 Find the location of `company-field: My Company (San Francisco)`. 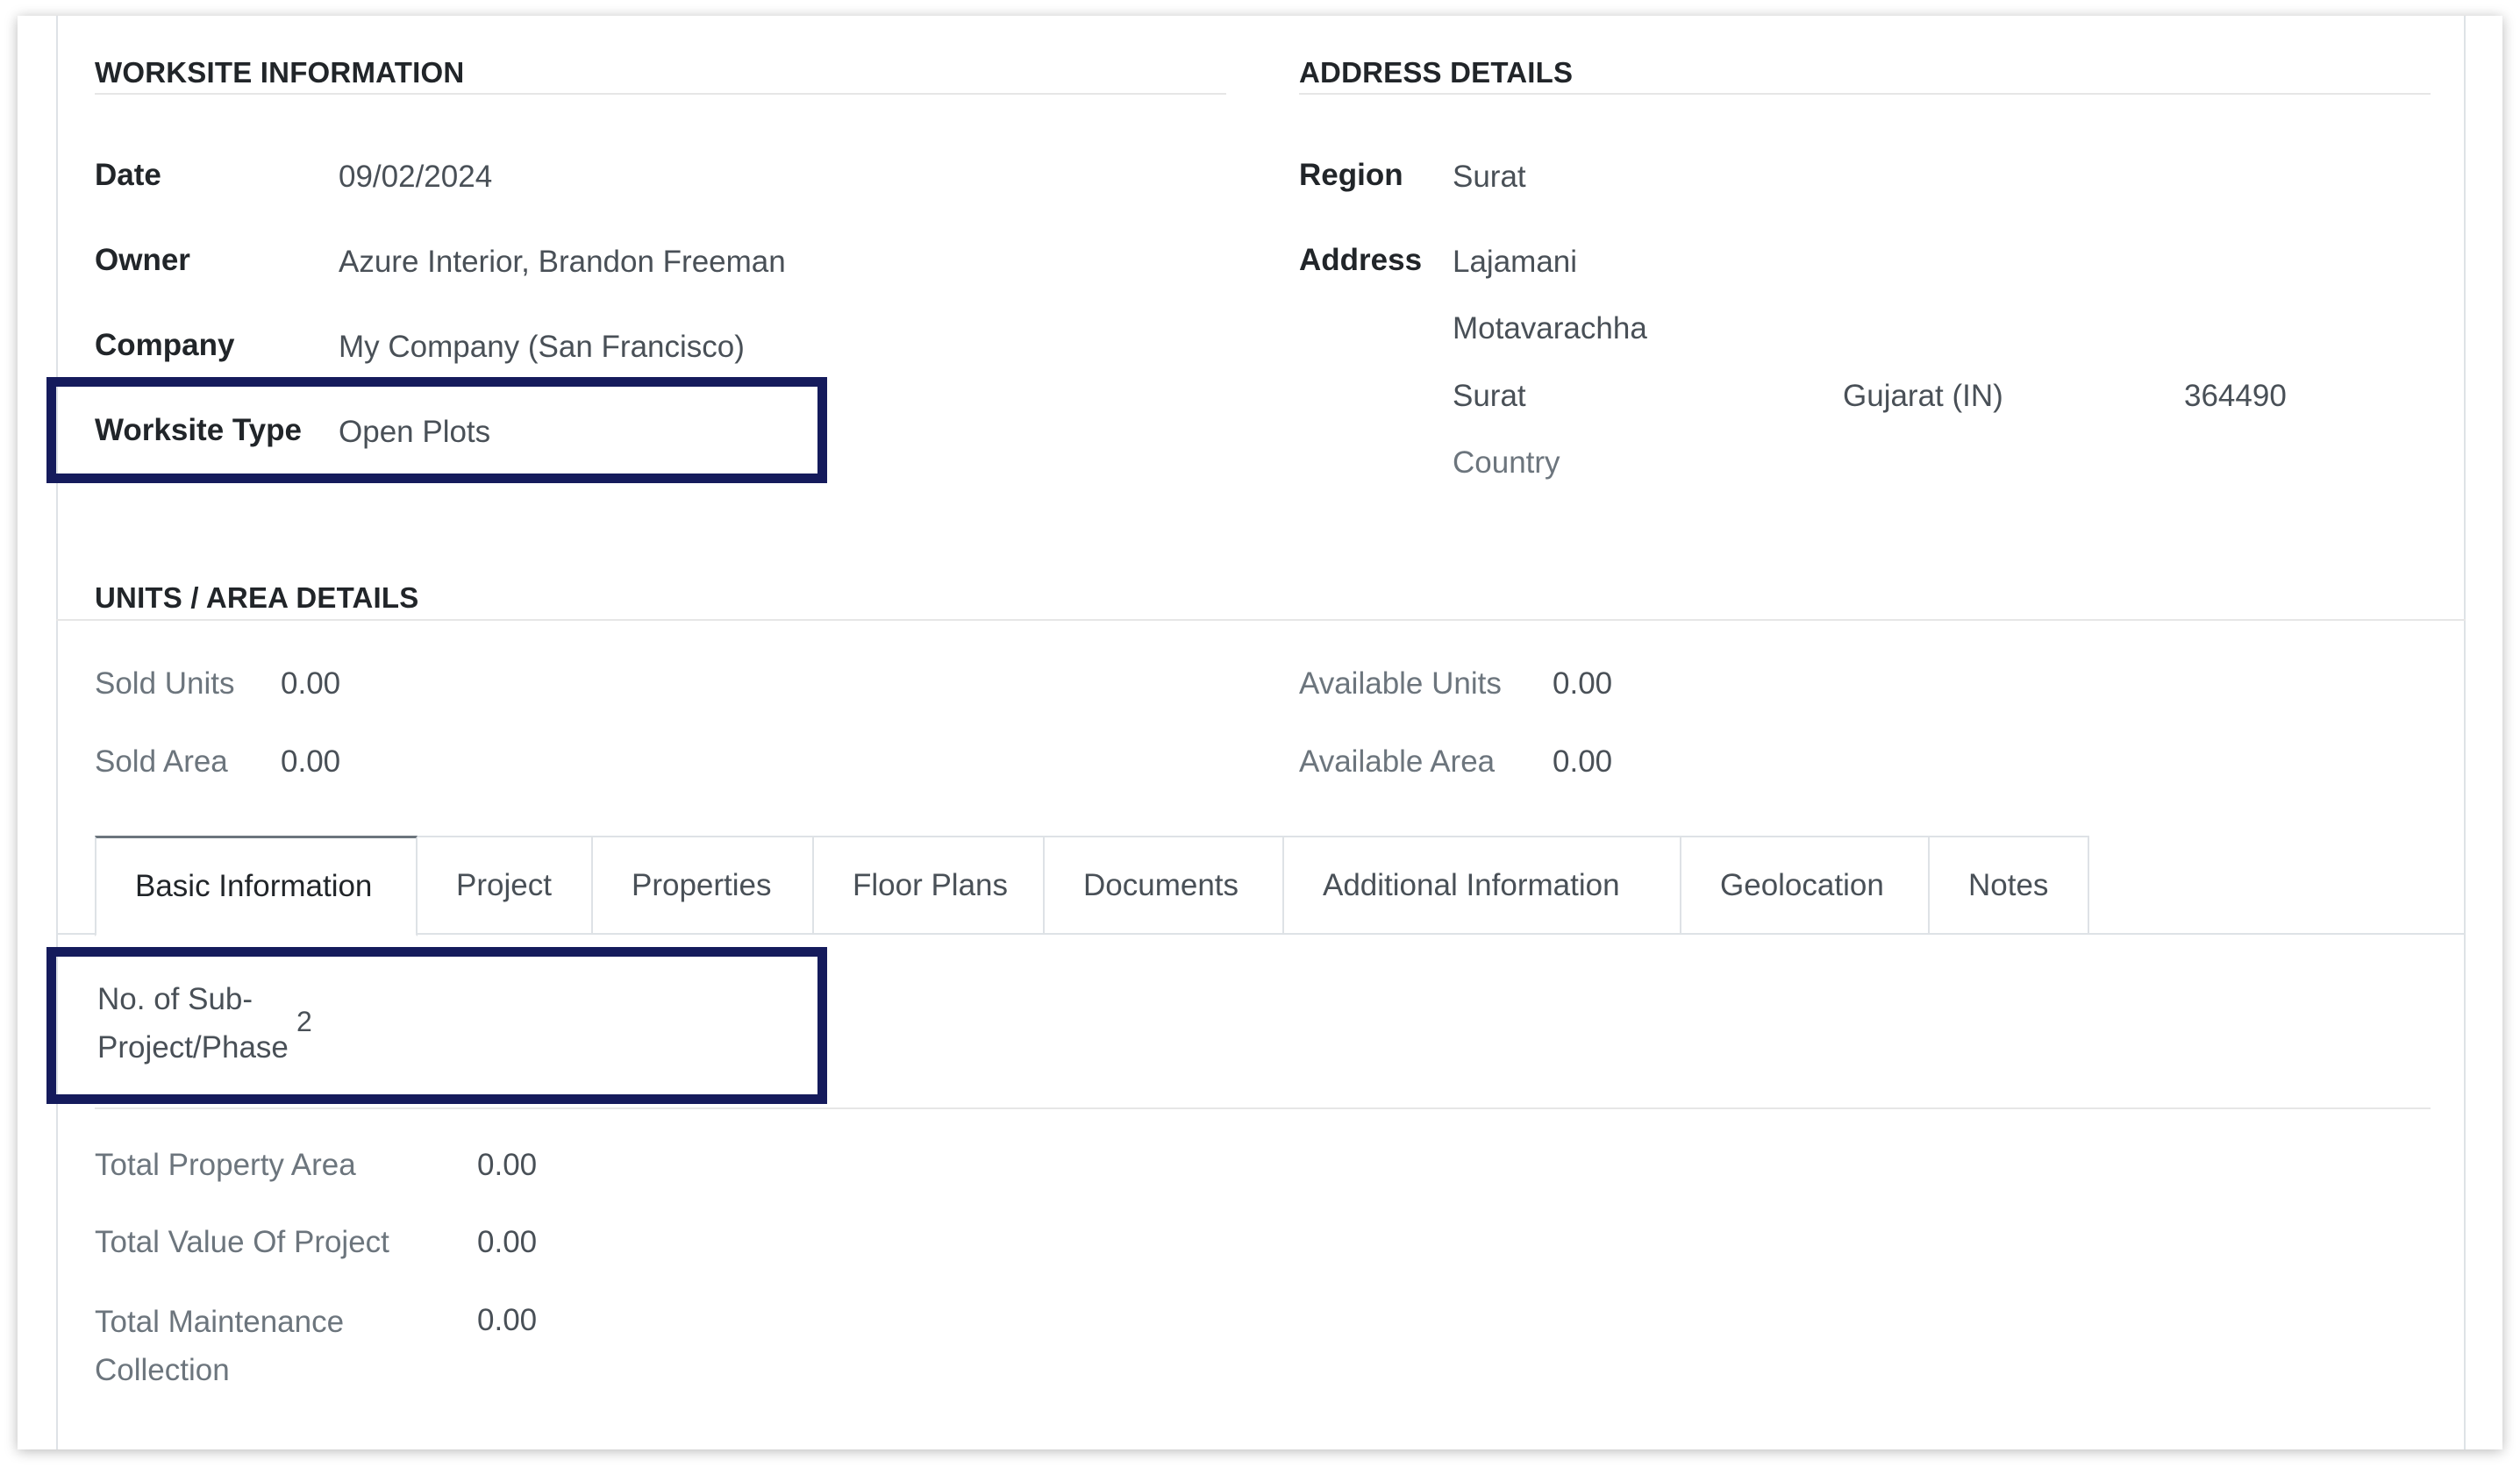

company-field: My Company (San Francisco) is located at coordinates (542, 348).